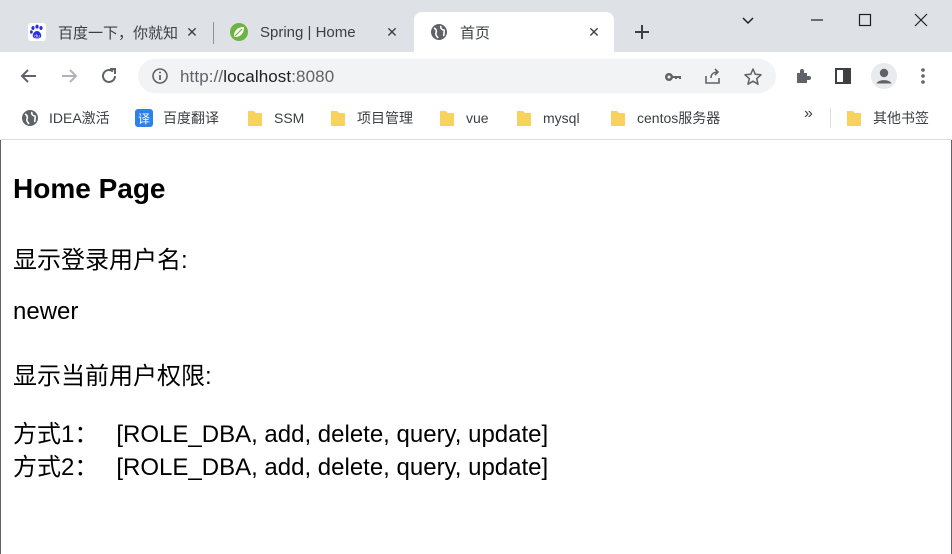  I want to click on chevron-down-icon, so click(748, 21).